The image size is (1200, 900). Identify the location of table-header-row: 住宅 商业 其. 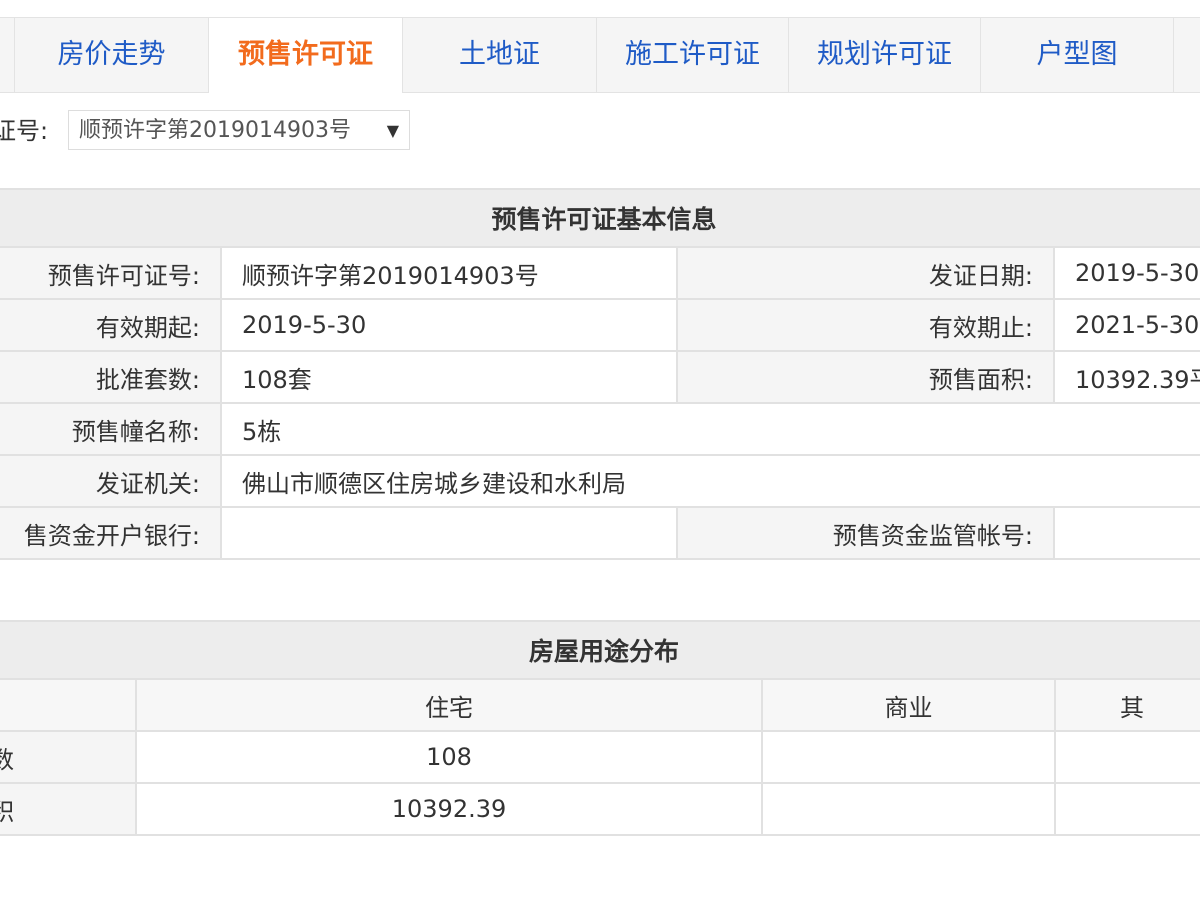
(600, 705).